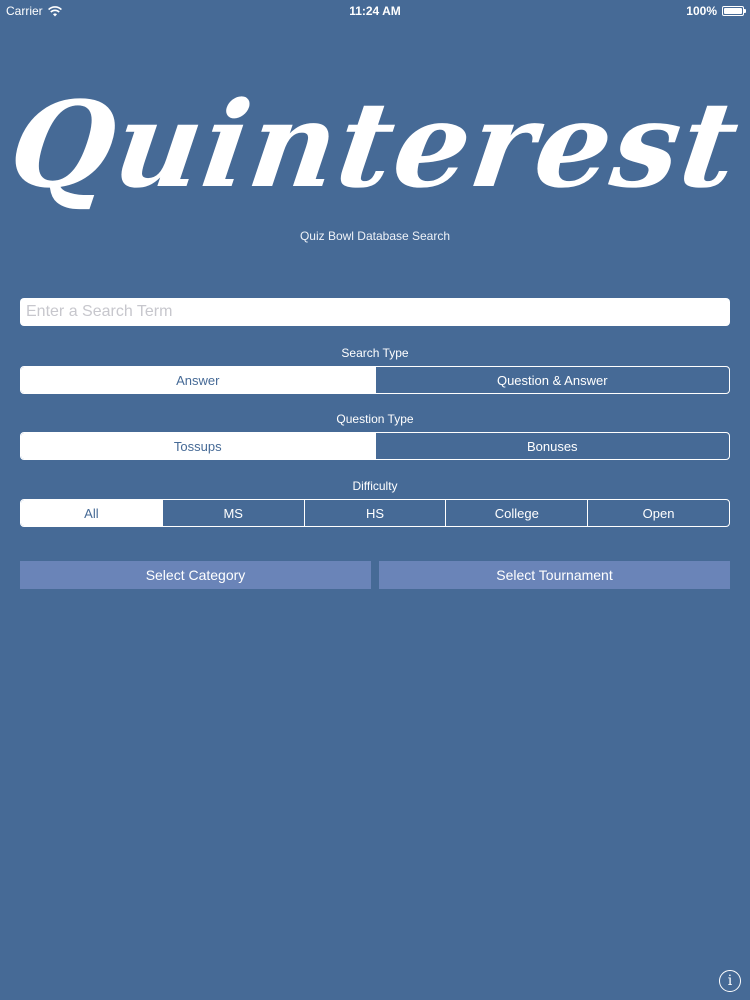 This screenshot has width=750, height=1000. I want to click on battery-icon, so click(734, 11).